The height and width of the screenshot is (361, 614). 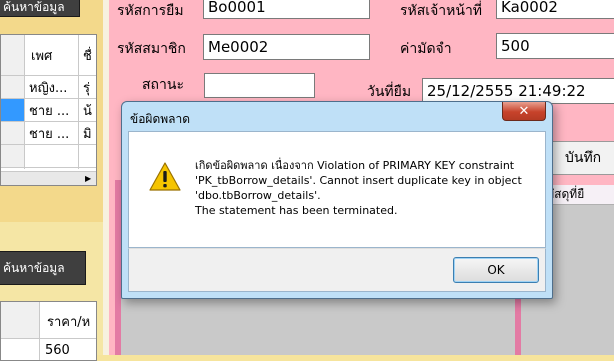 What do you see at coordinates (441, 11) in the screenshot?
I see `staff-id-label: รหัสเจ้าหน้าที่` at bounding box center [441, 11].